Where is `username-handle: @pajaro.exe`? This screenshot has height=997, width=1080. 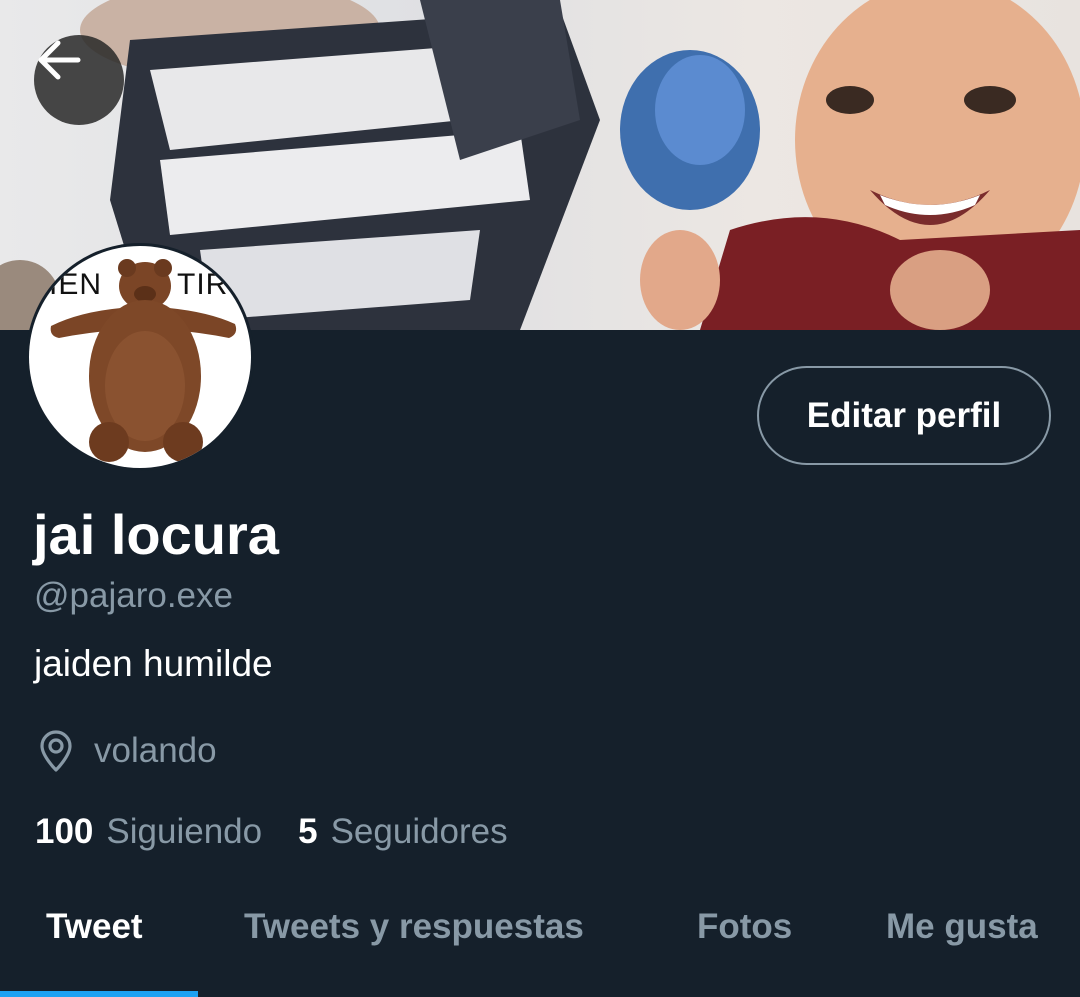
username-handle: @pajaro.exe is located at coordinates (133, 595).